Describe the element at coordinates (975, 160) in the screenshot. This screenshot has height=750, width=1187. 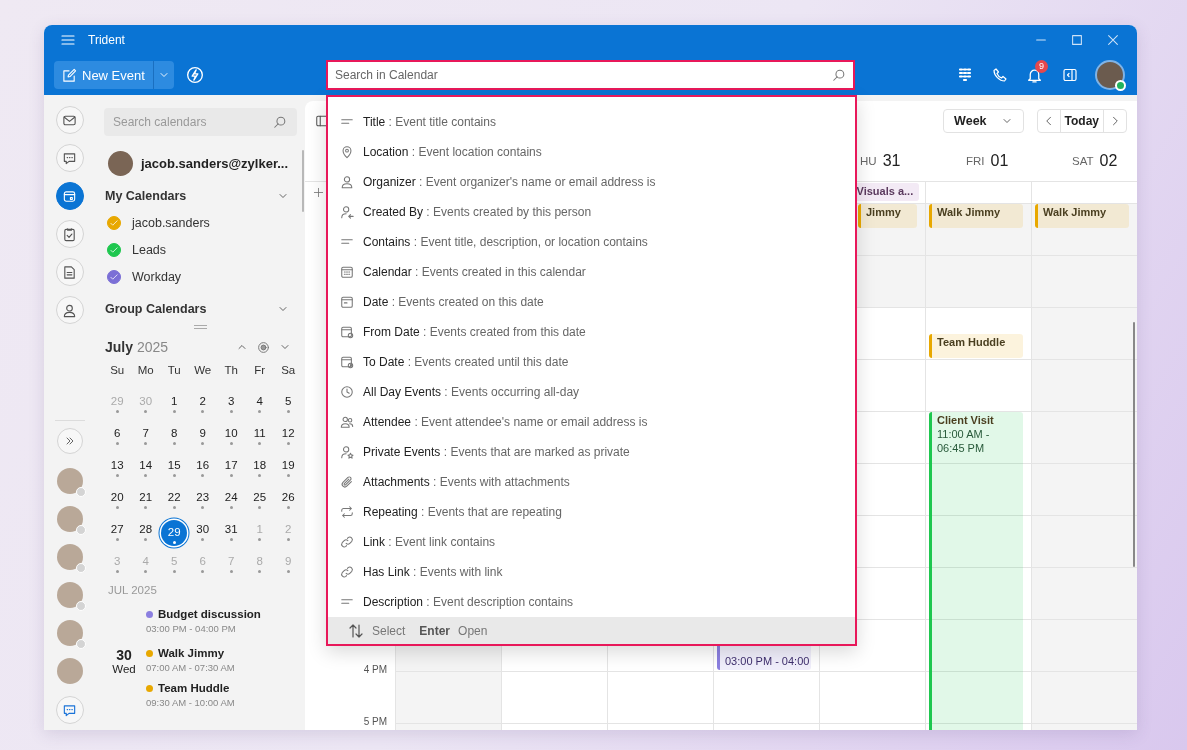
I see `day-name: FRI` at that location.